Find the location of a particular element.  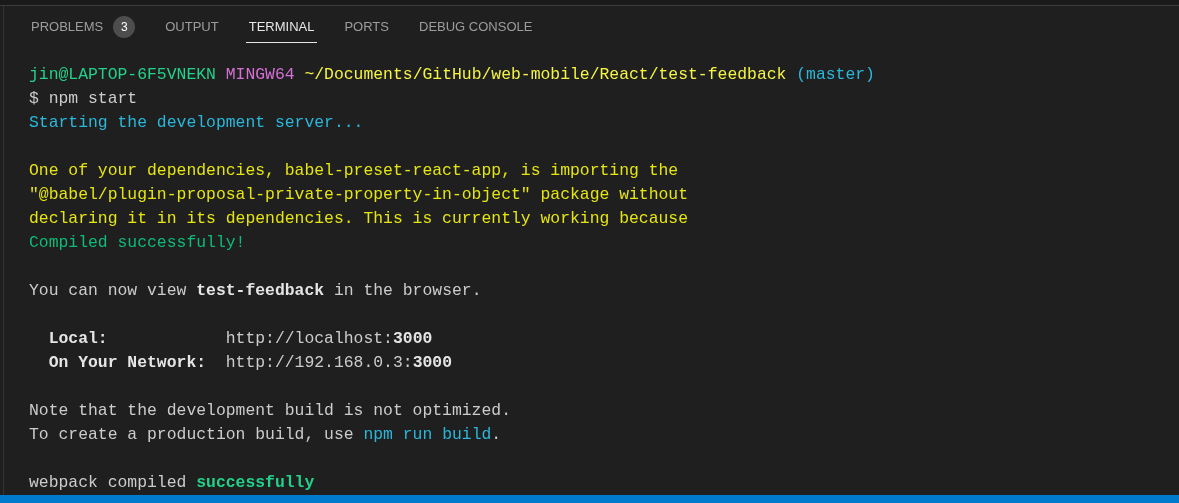

terminal-line: "@babel/plugin-proposal-private-property-in-object" package without is located at coordinates (358, 195).